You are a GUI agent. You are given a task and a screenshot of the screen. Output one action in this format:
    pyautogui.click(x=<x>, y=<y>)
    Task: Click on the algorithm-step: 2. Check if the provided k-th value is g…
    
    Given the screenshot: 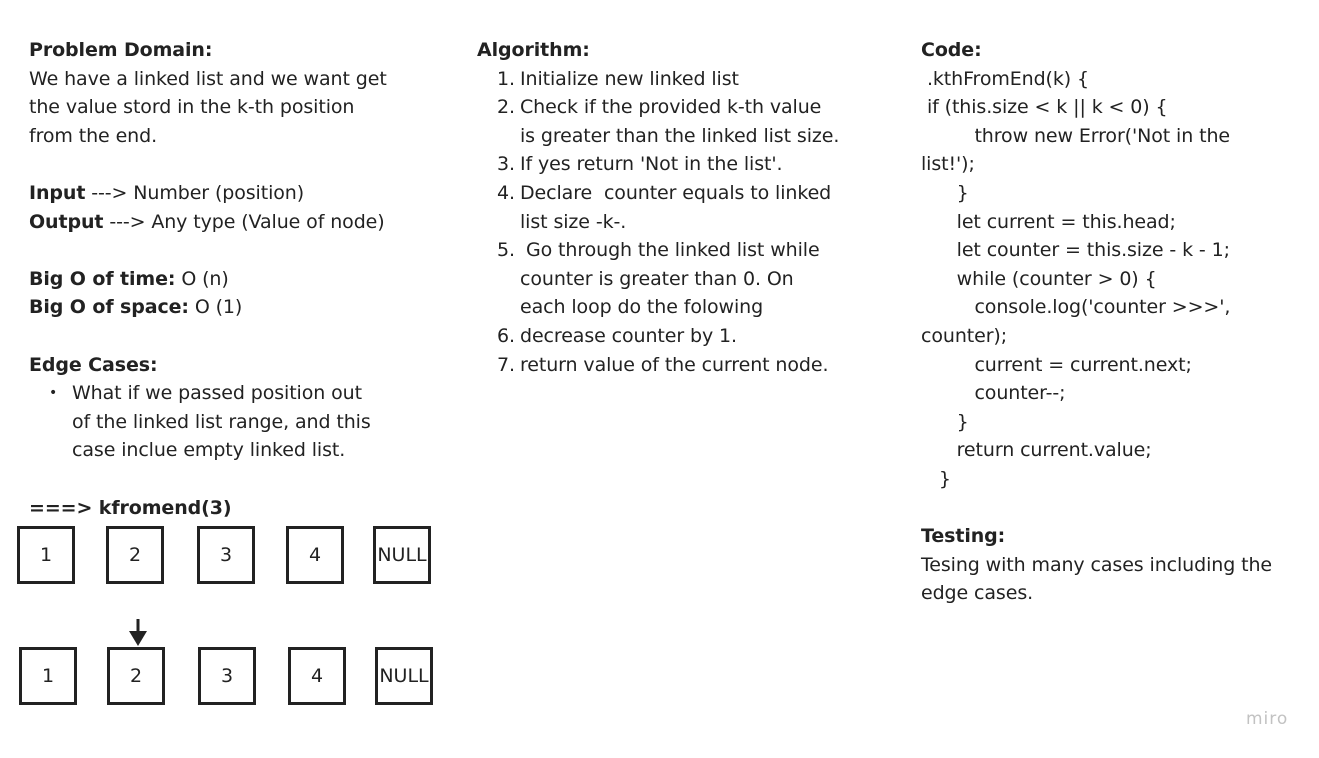 What is the action you would take?
    pyautogui.click(x=663, y=121)
    